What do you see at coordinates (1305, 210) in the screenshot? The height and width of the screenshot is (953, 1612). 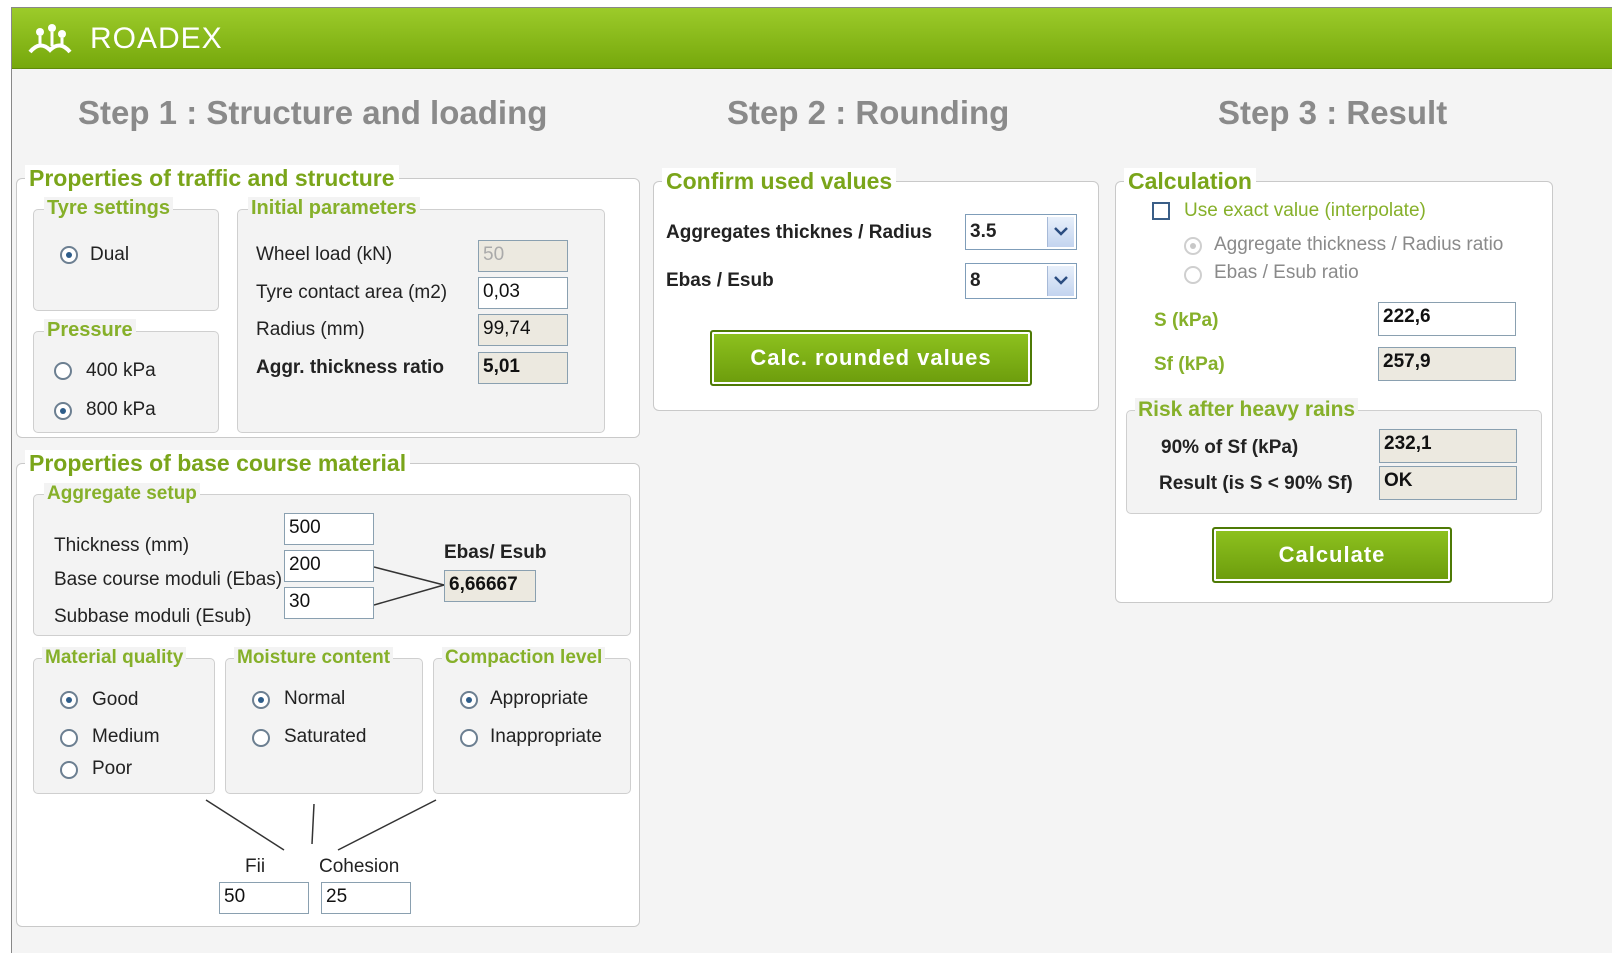 I see `exact-value-label: Use exact value (interpolate)` at bounding box center [1305, 210].